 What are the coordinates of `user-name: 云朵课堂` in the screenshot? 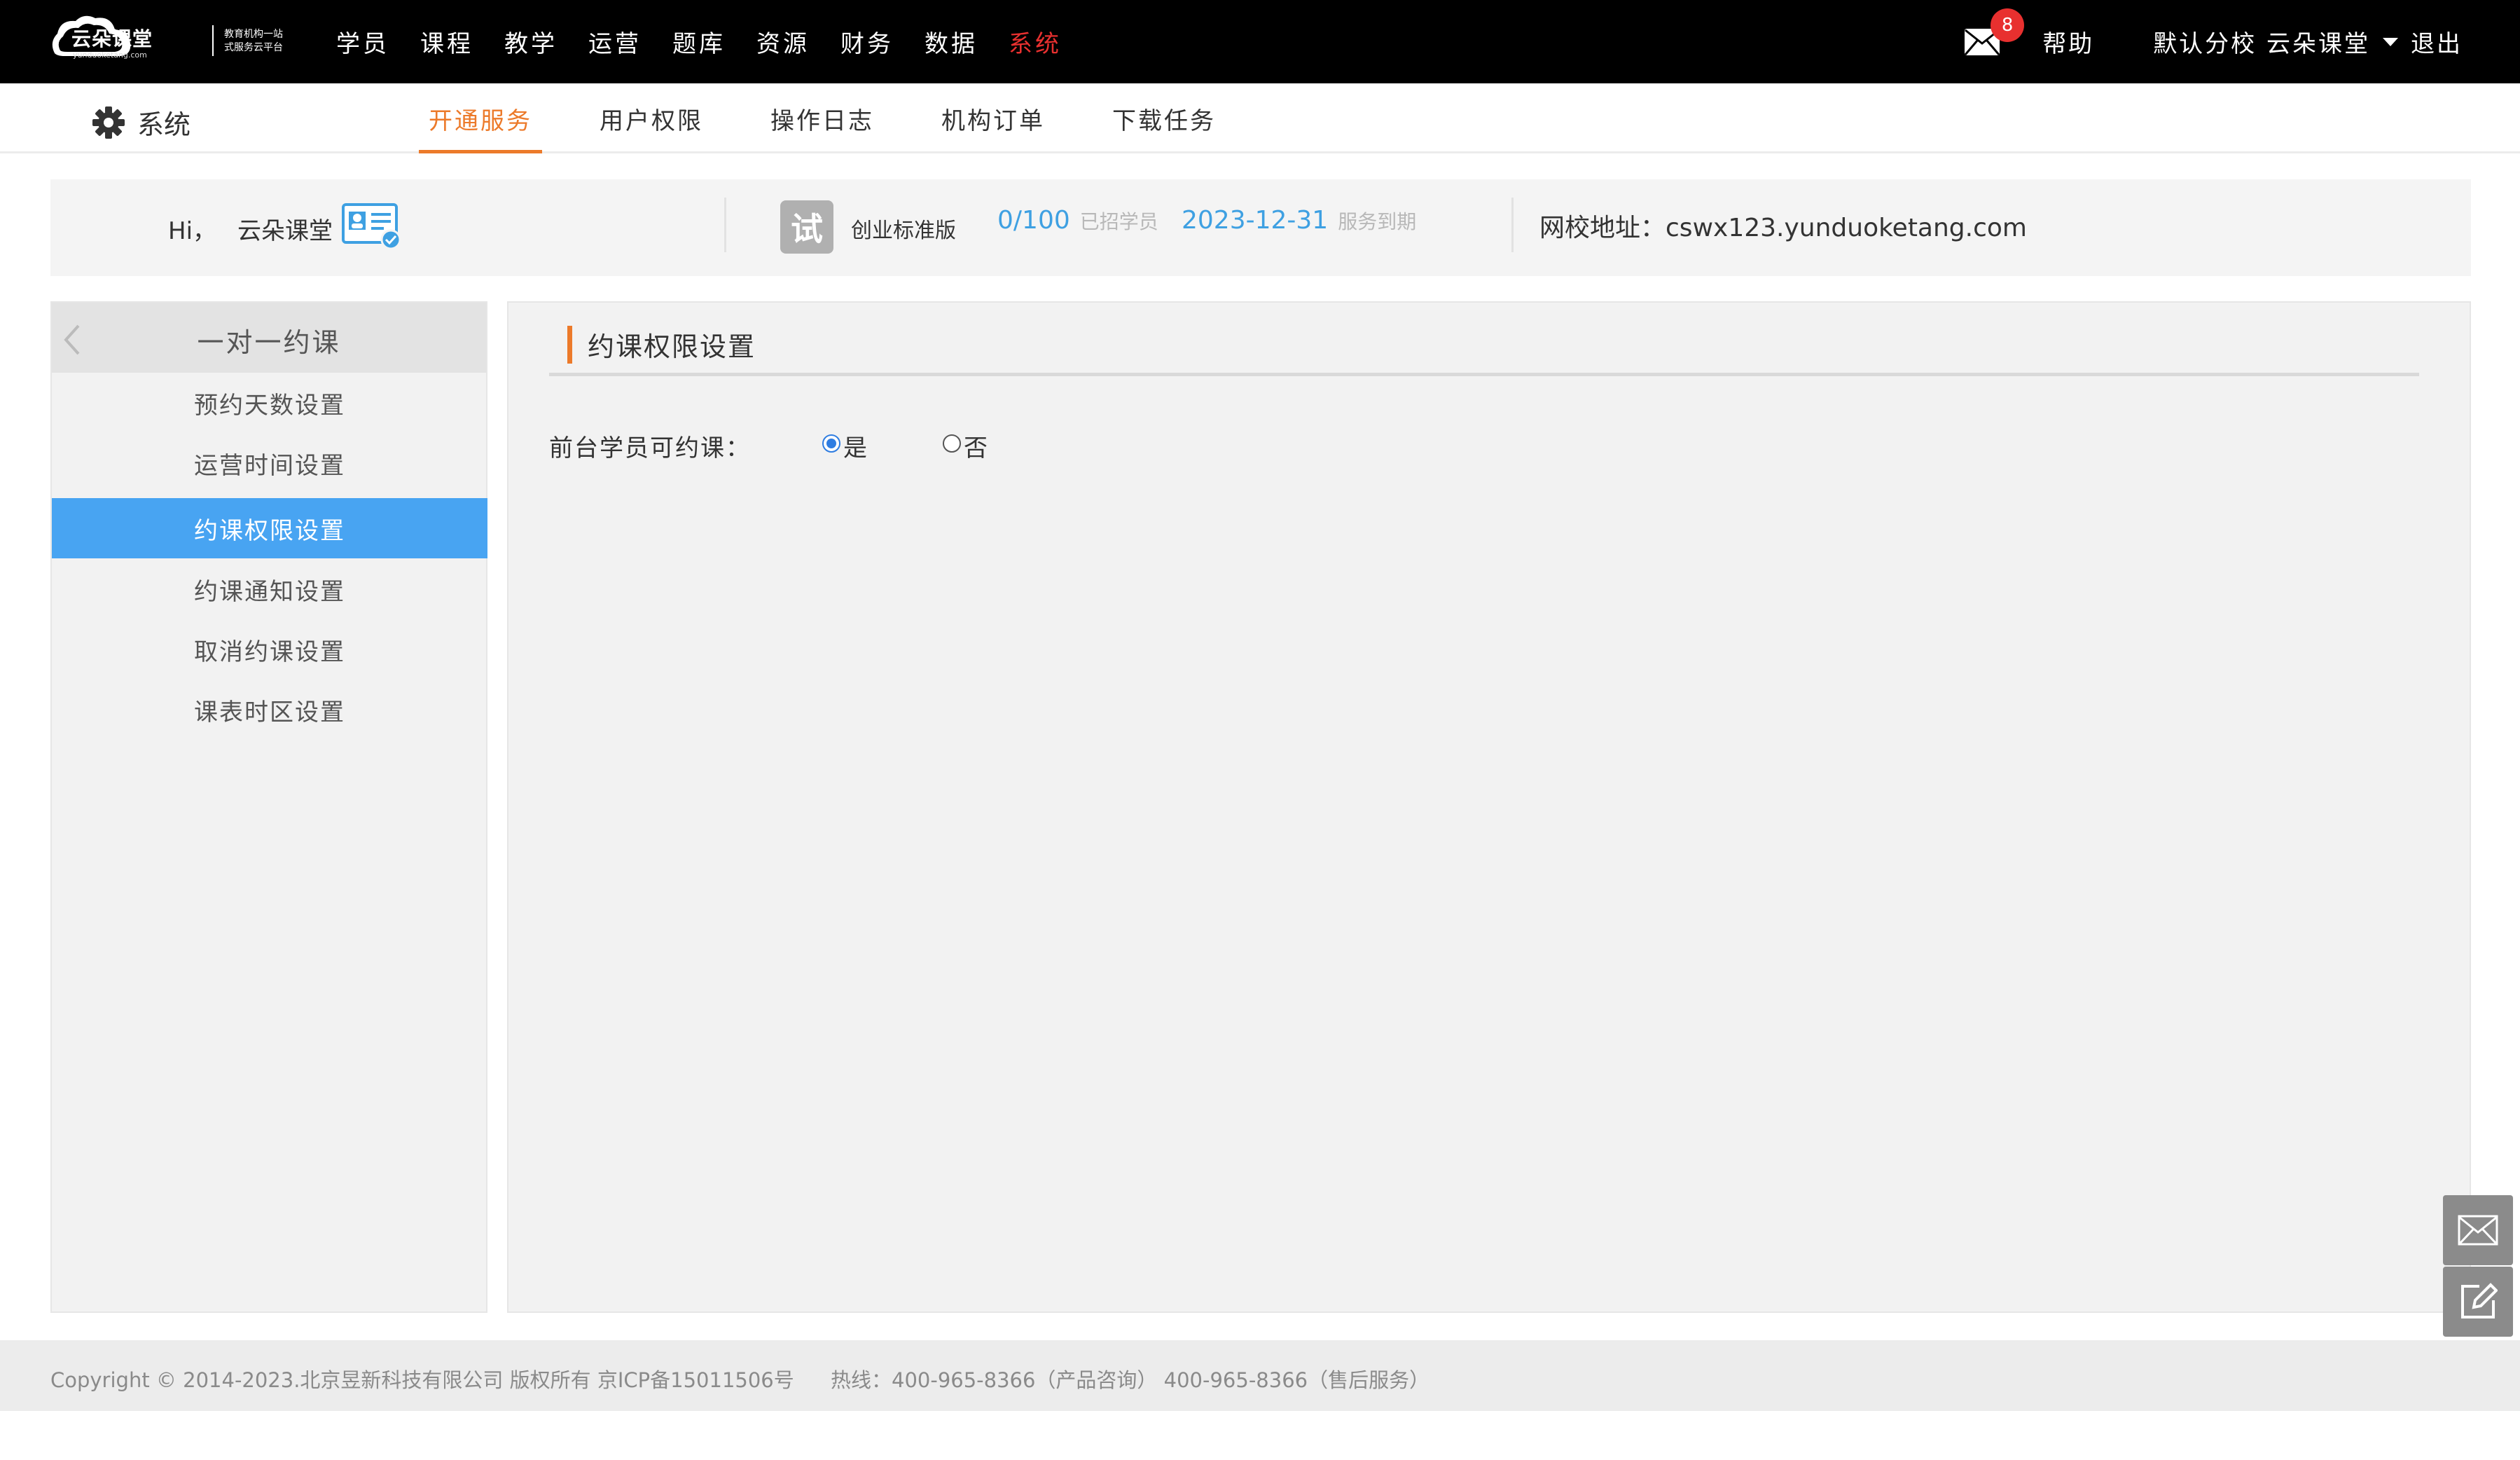 It's located at (285, 231).